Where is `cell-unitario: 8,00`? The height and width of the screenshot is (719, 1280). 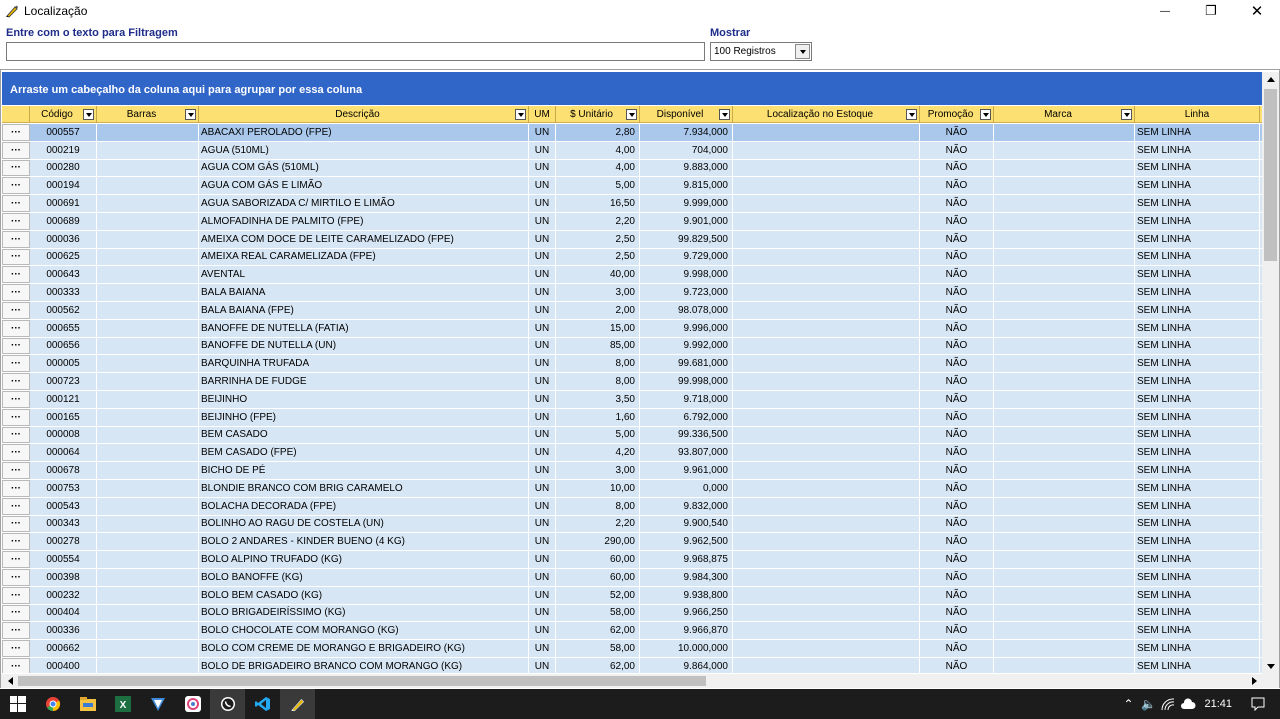 cell-unitario: 8,00 is located at coordinates (598, 381).